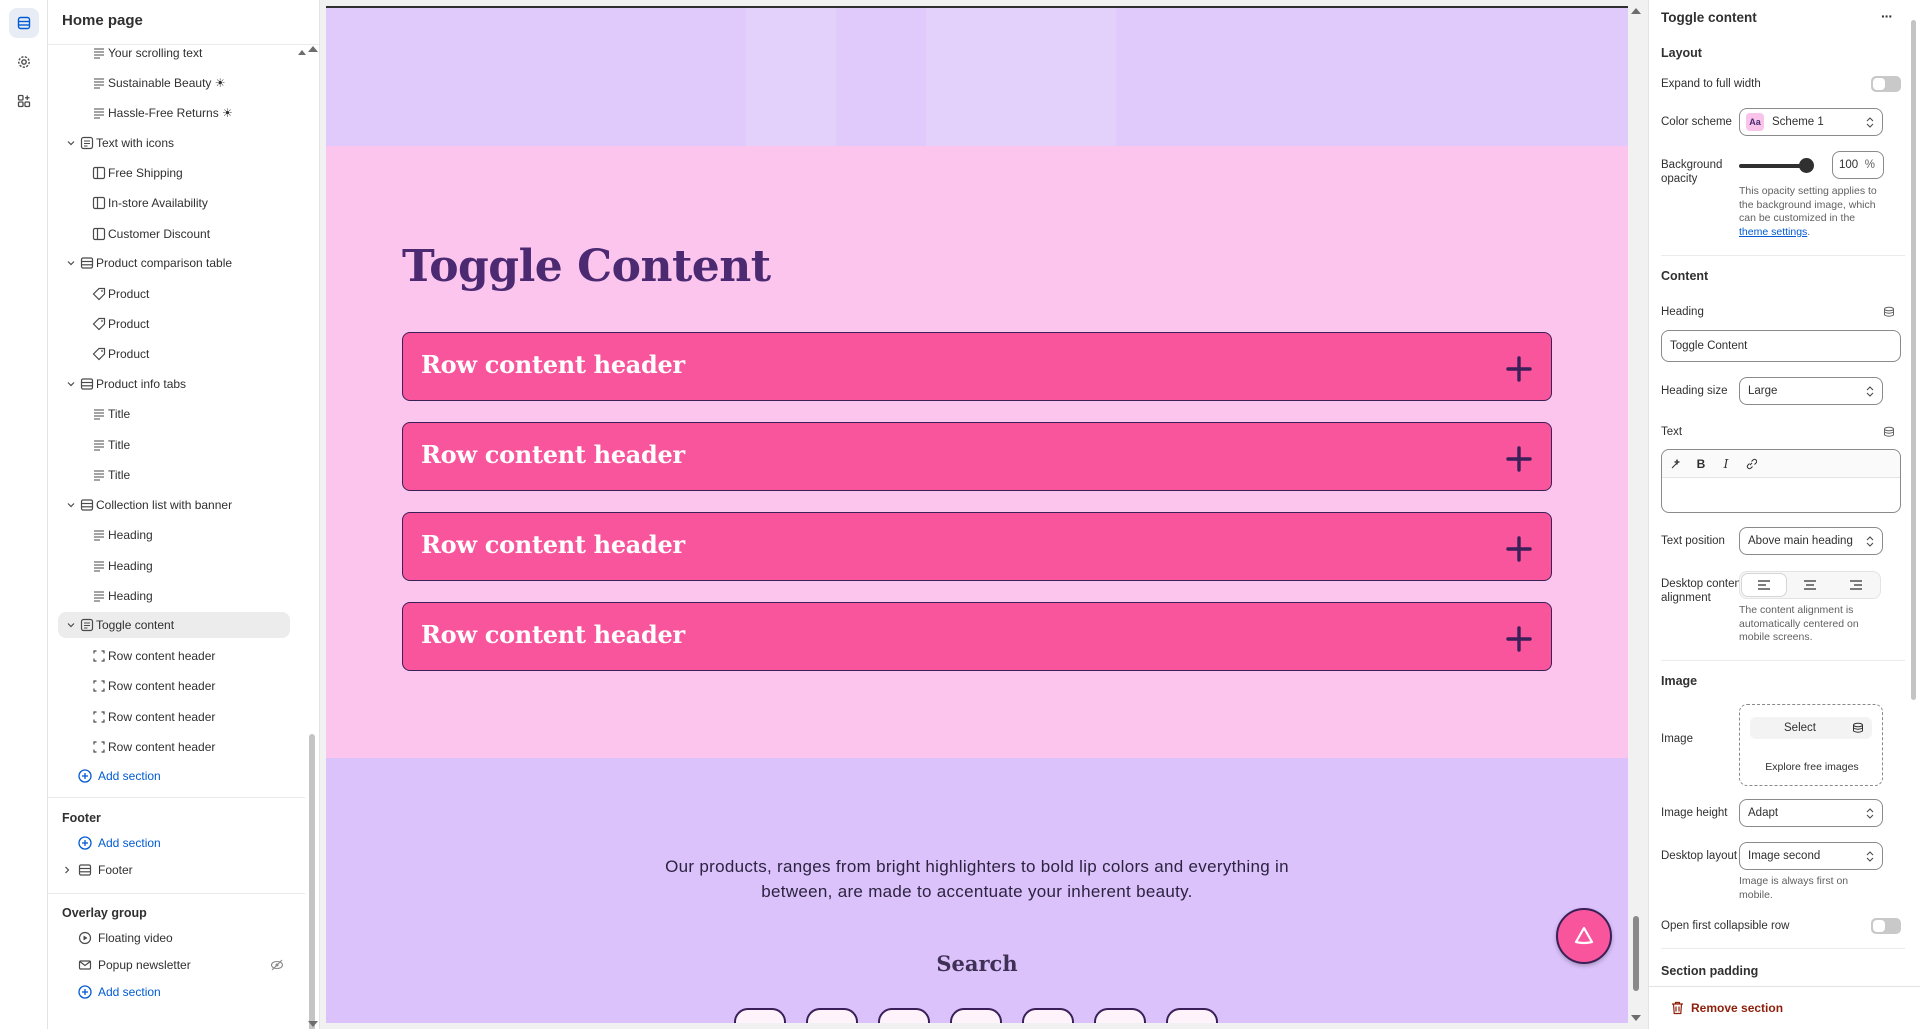 Image resolution: width=1920 pixels, height=1029 pixels. I want to click on sections-icon, so click(24, 23).